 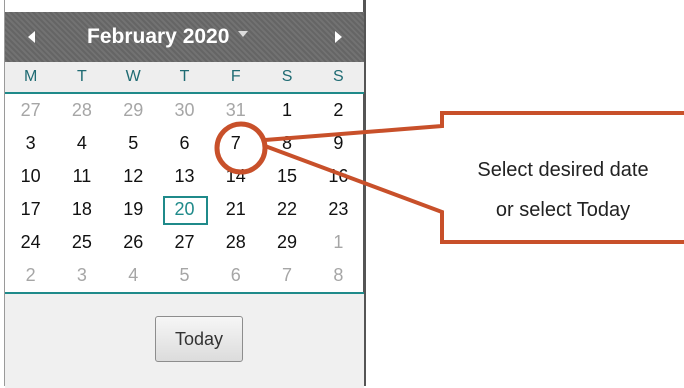 I want to click on day-number: 19, so click(x=133, y=209).